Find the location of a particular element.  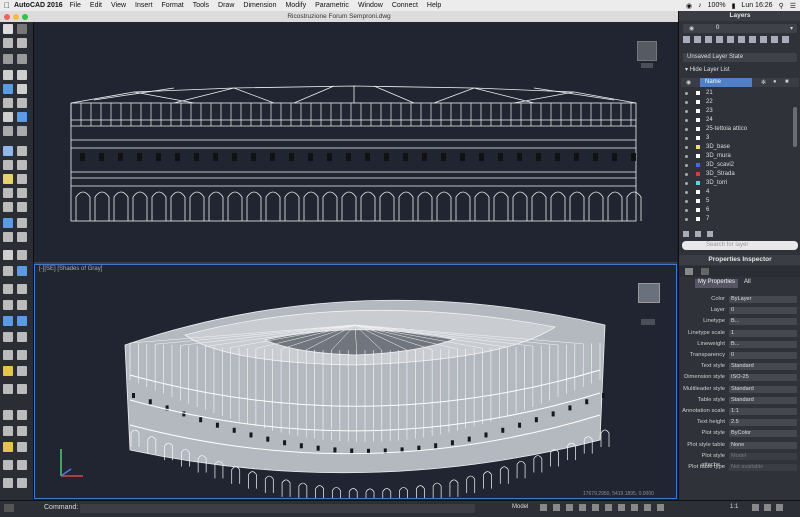

leader-tool-icon is located at coordinates (22, 355).